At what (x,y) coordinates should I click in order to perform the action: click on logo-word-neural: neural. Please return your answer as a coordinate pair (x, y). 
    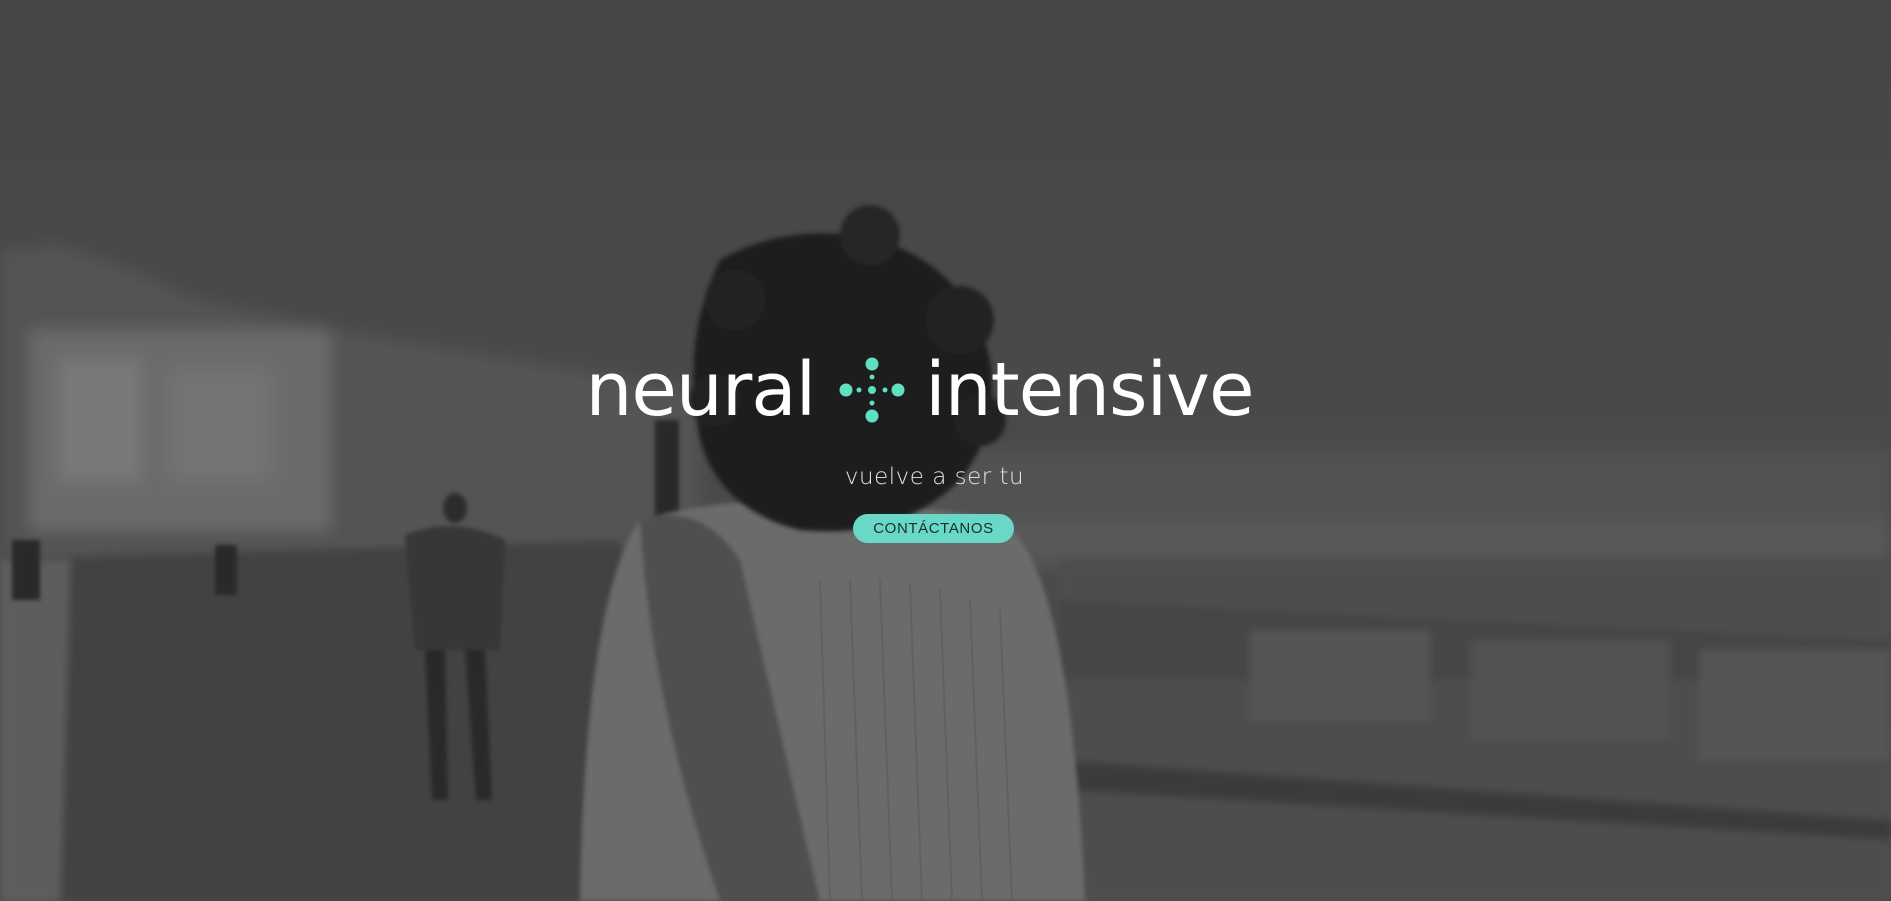
    Looking at the image, I should click on (700, 390).